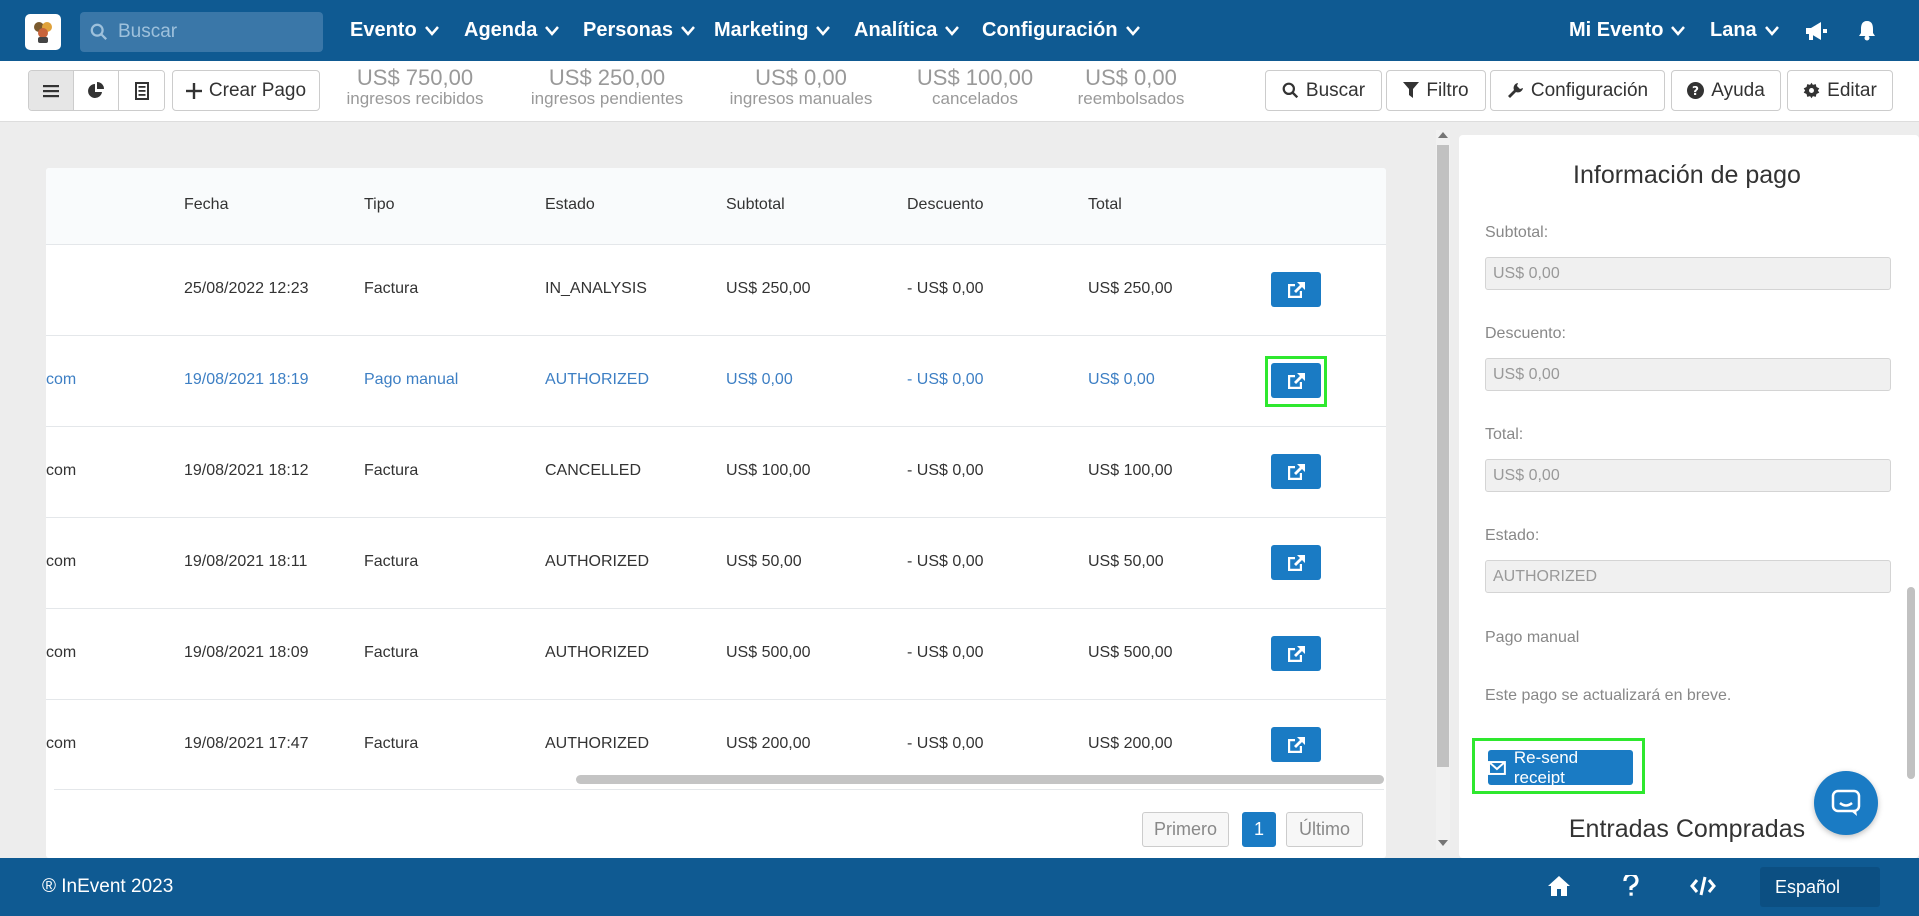  What do you see at coordinates (980, 779) in the screenshot?
I see `horizontal-scrollbar` at bounding box center [980, 779].